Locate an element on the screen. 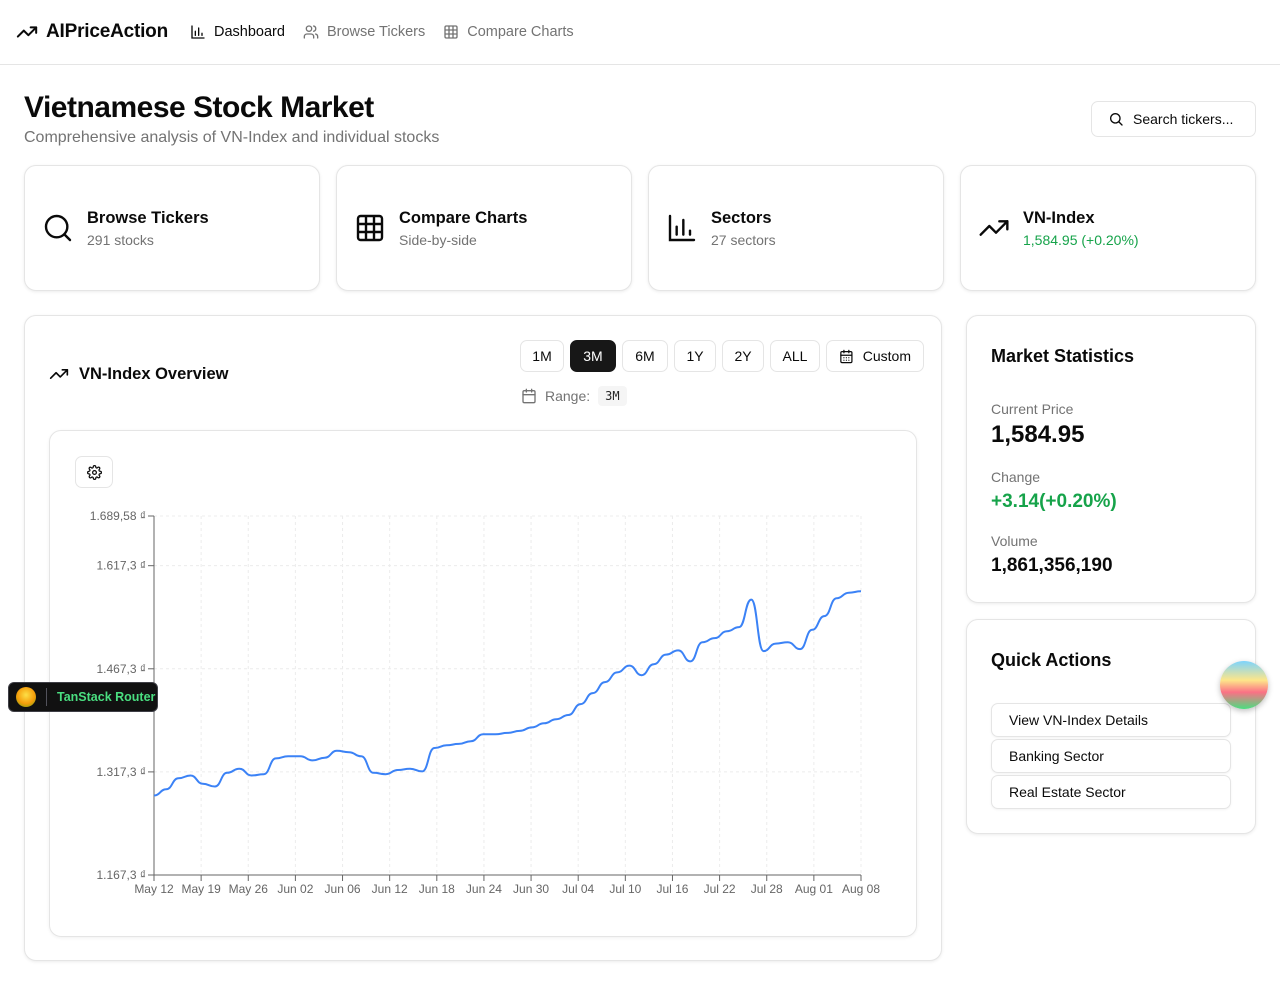 This screenshot has height=985, width=1280. tanstack-logo-icon is located at coordinates (26, 697).